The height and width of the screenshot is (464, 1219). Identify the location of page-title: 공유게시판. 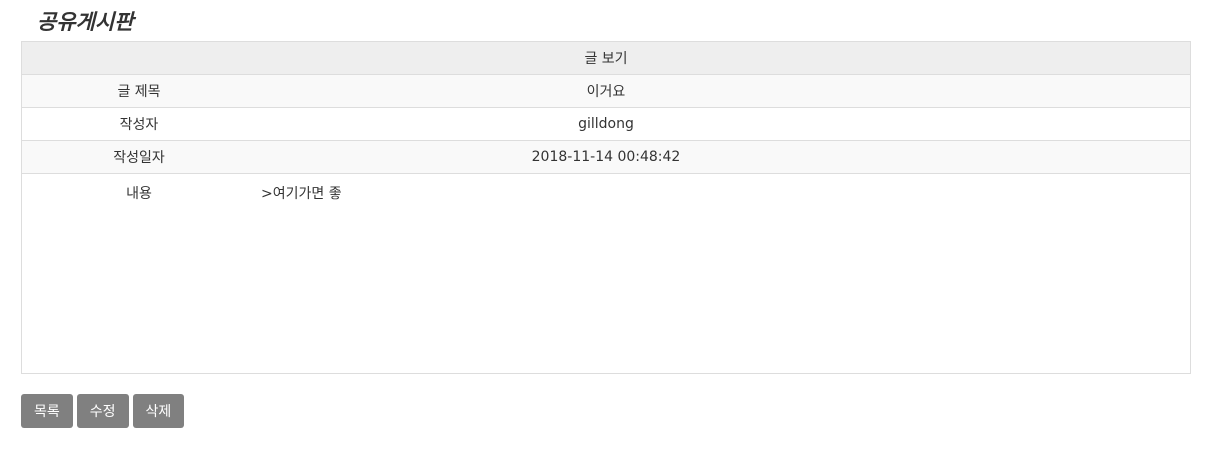
(85, 22).